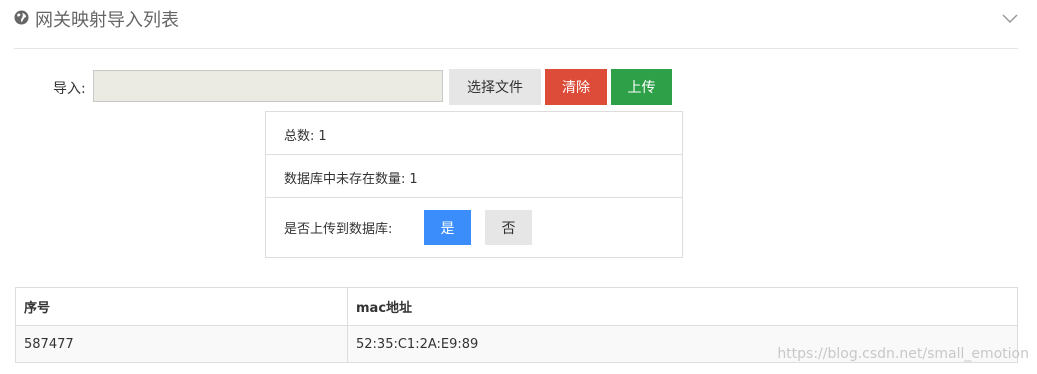 This screenshot has width=1037, height=374. What do you see at coordinates (576, 87) in the screenshot?
I see `clear-button: 清除` at bounding box center [576, 87].